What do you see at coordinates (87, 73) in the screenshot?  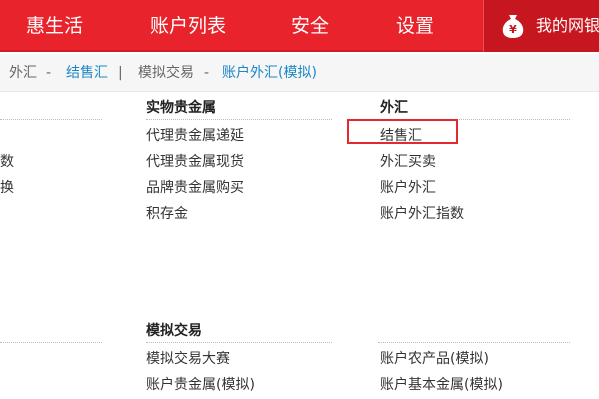 I see `breadcrumb-fx-settlement: 结售汇` at bounding box center [87, 73].